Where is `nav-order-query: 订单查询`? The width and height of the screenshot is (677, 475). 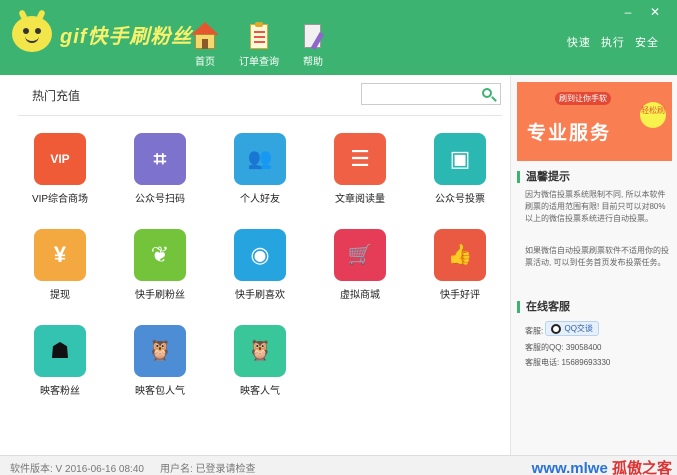 nav-order-query: 订单查询 is located at coordinates (259, 45).